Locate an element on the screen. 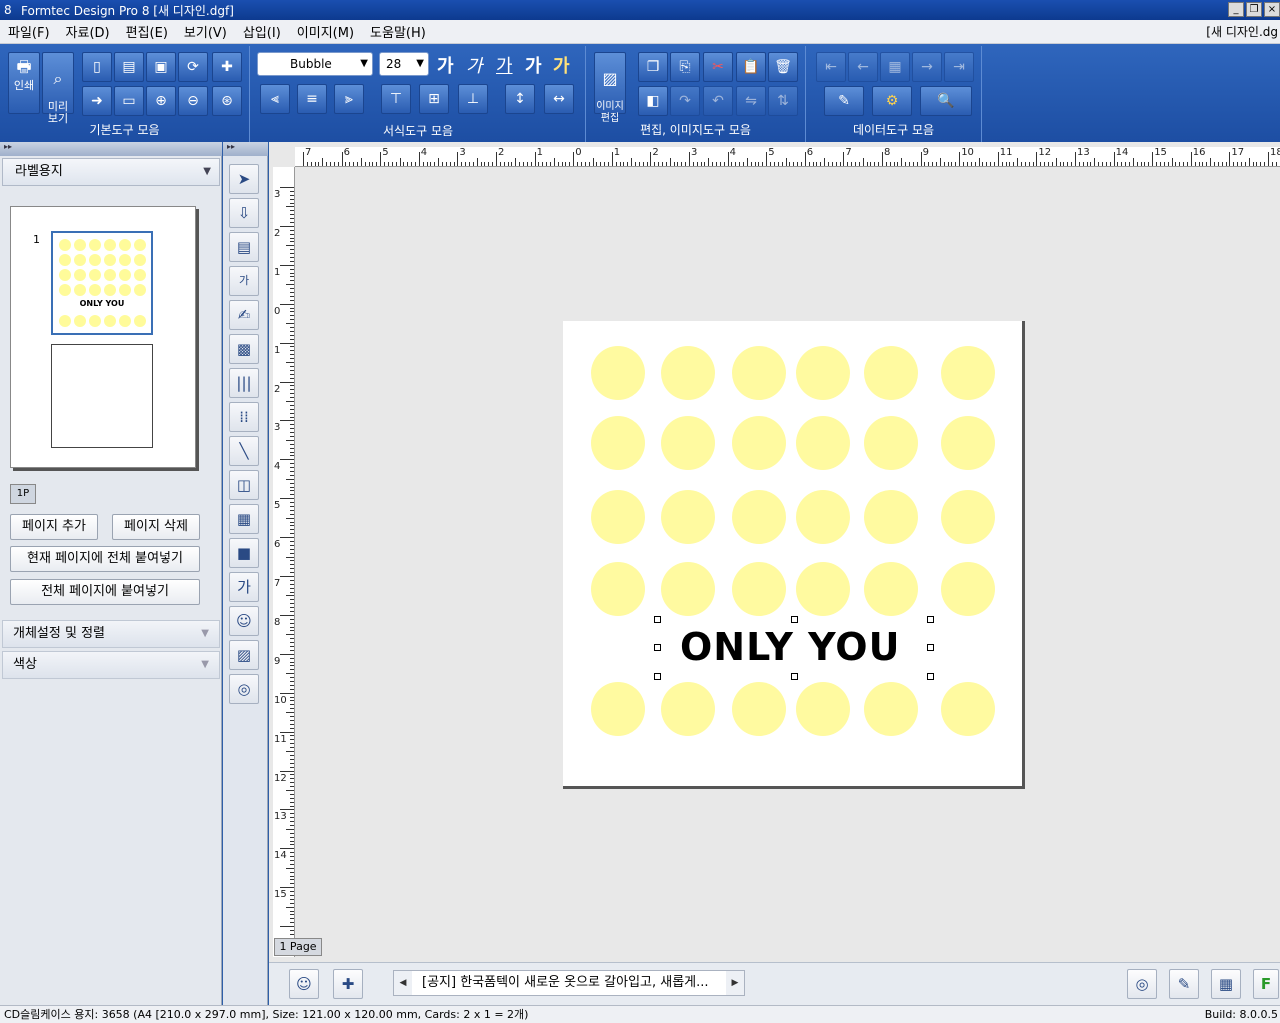 This screenshot has height=1023, width=1280. add-page-icon-button: ✚ is located at coordinates (227, 67).